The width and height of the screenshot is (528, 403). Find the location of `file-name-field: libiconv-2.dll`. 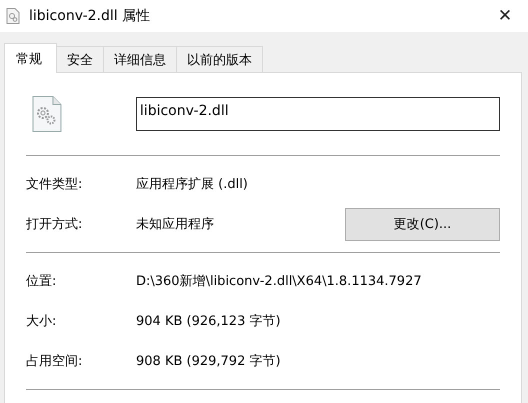

file-name-field: libiconv-2.dll is located at coordinates (318, 114).